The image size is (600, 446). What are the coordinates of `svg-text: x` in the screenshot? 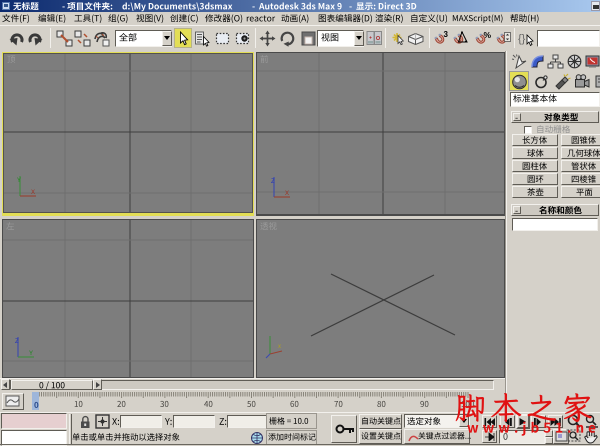 It's located at (279, 347).